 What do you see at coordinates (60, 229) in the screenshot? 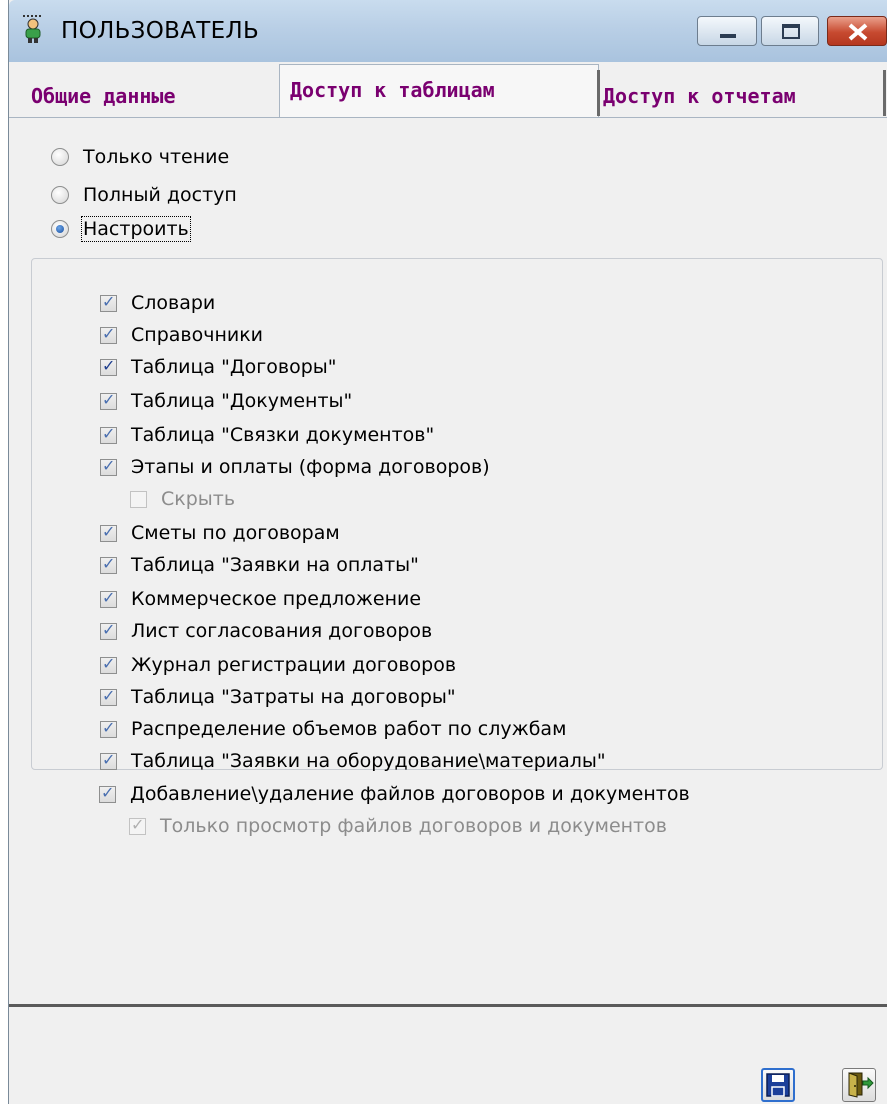
I see `radio-button-selected` at bounding box center [60, 229].